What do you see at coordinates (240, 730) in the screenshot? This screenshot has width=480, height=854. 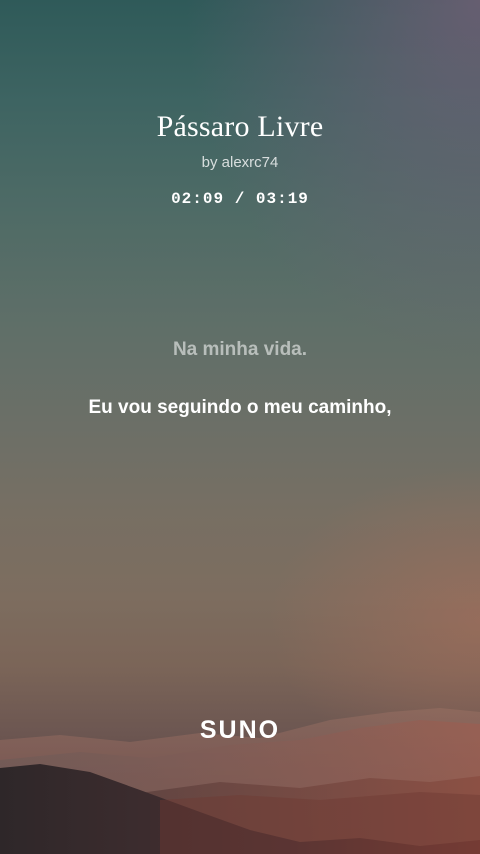 I see `suno-logo: SUNO` at bounding box center [240, 730].